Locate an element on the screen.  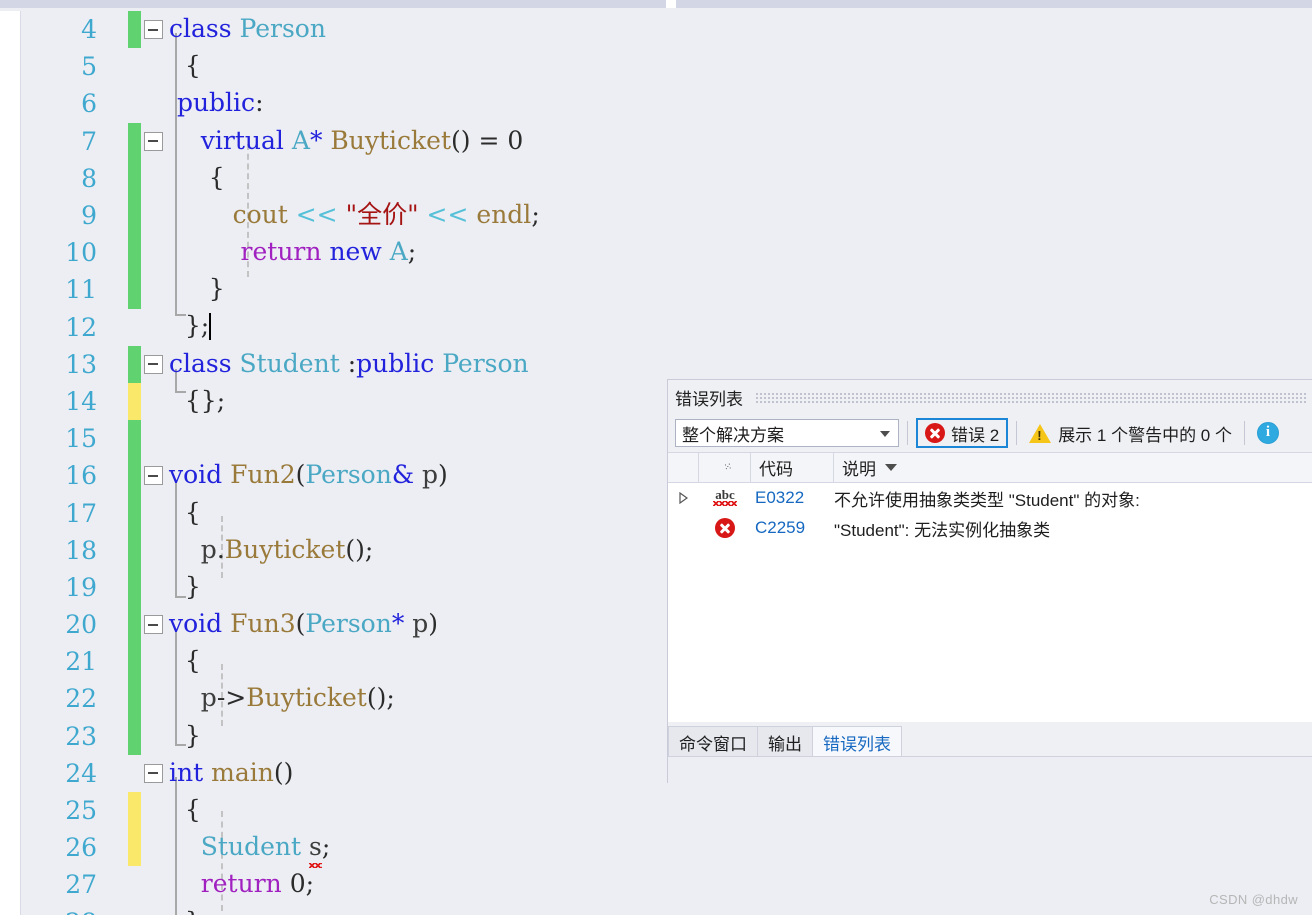
row-code: C2259 is located at coordinates (792, 528).